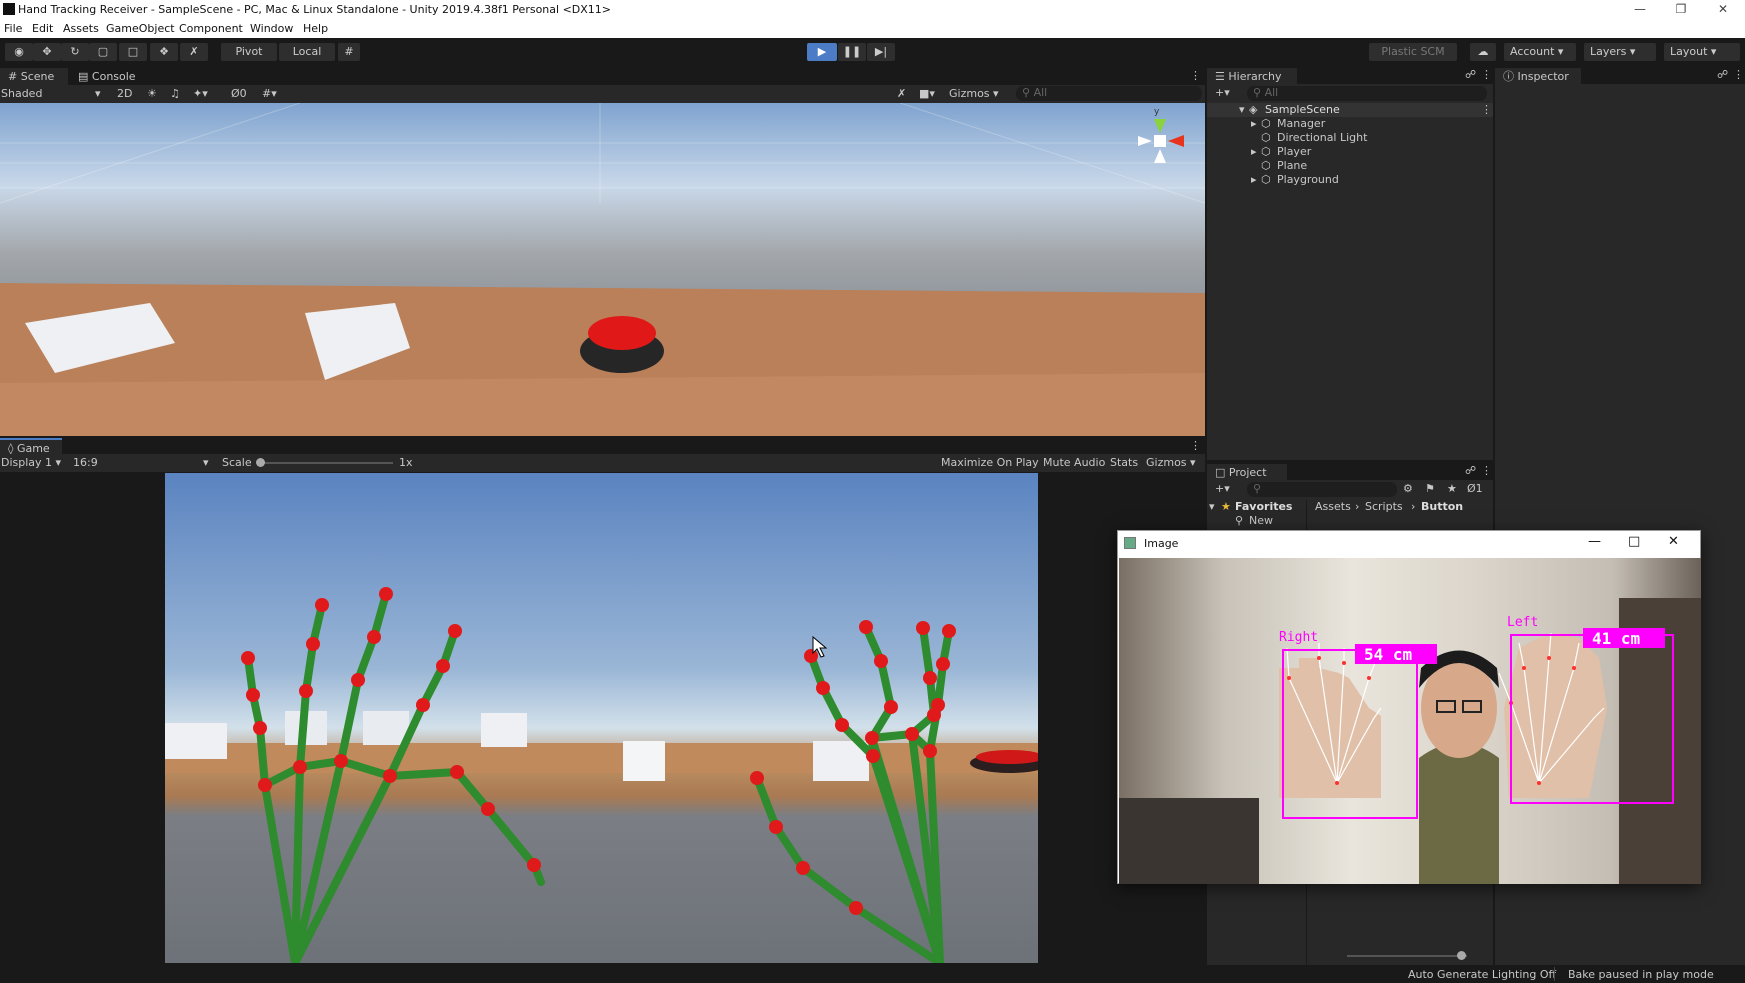 The image size is (1745, 983). Describe the element at coordinates (1350, 152) in the screenshot. I see `hierarchy-item-player: ▸ ⬡ Player` at that location.